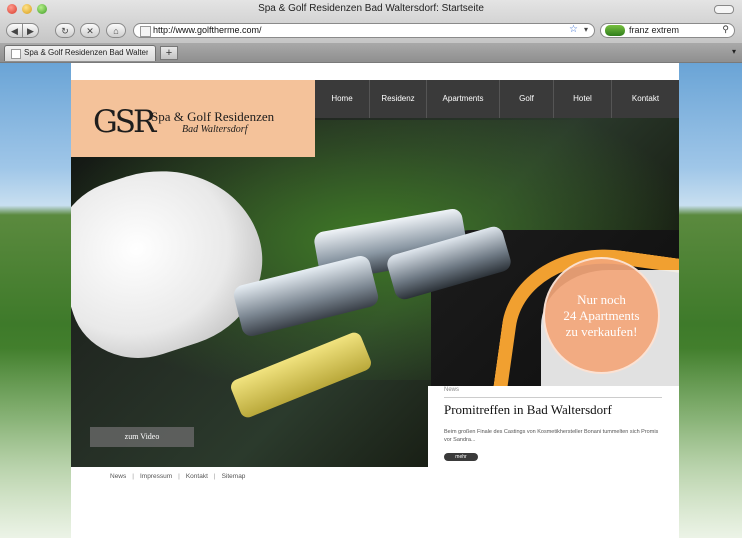  Describe the element at coordinates (16, 54) in the screenshot. I see `tab-favicon-icon` at that location.